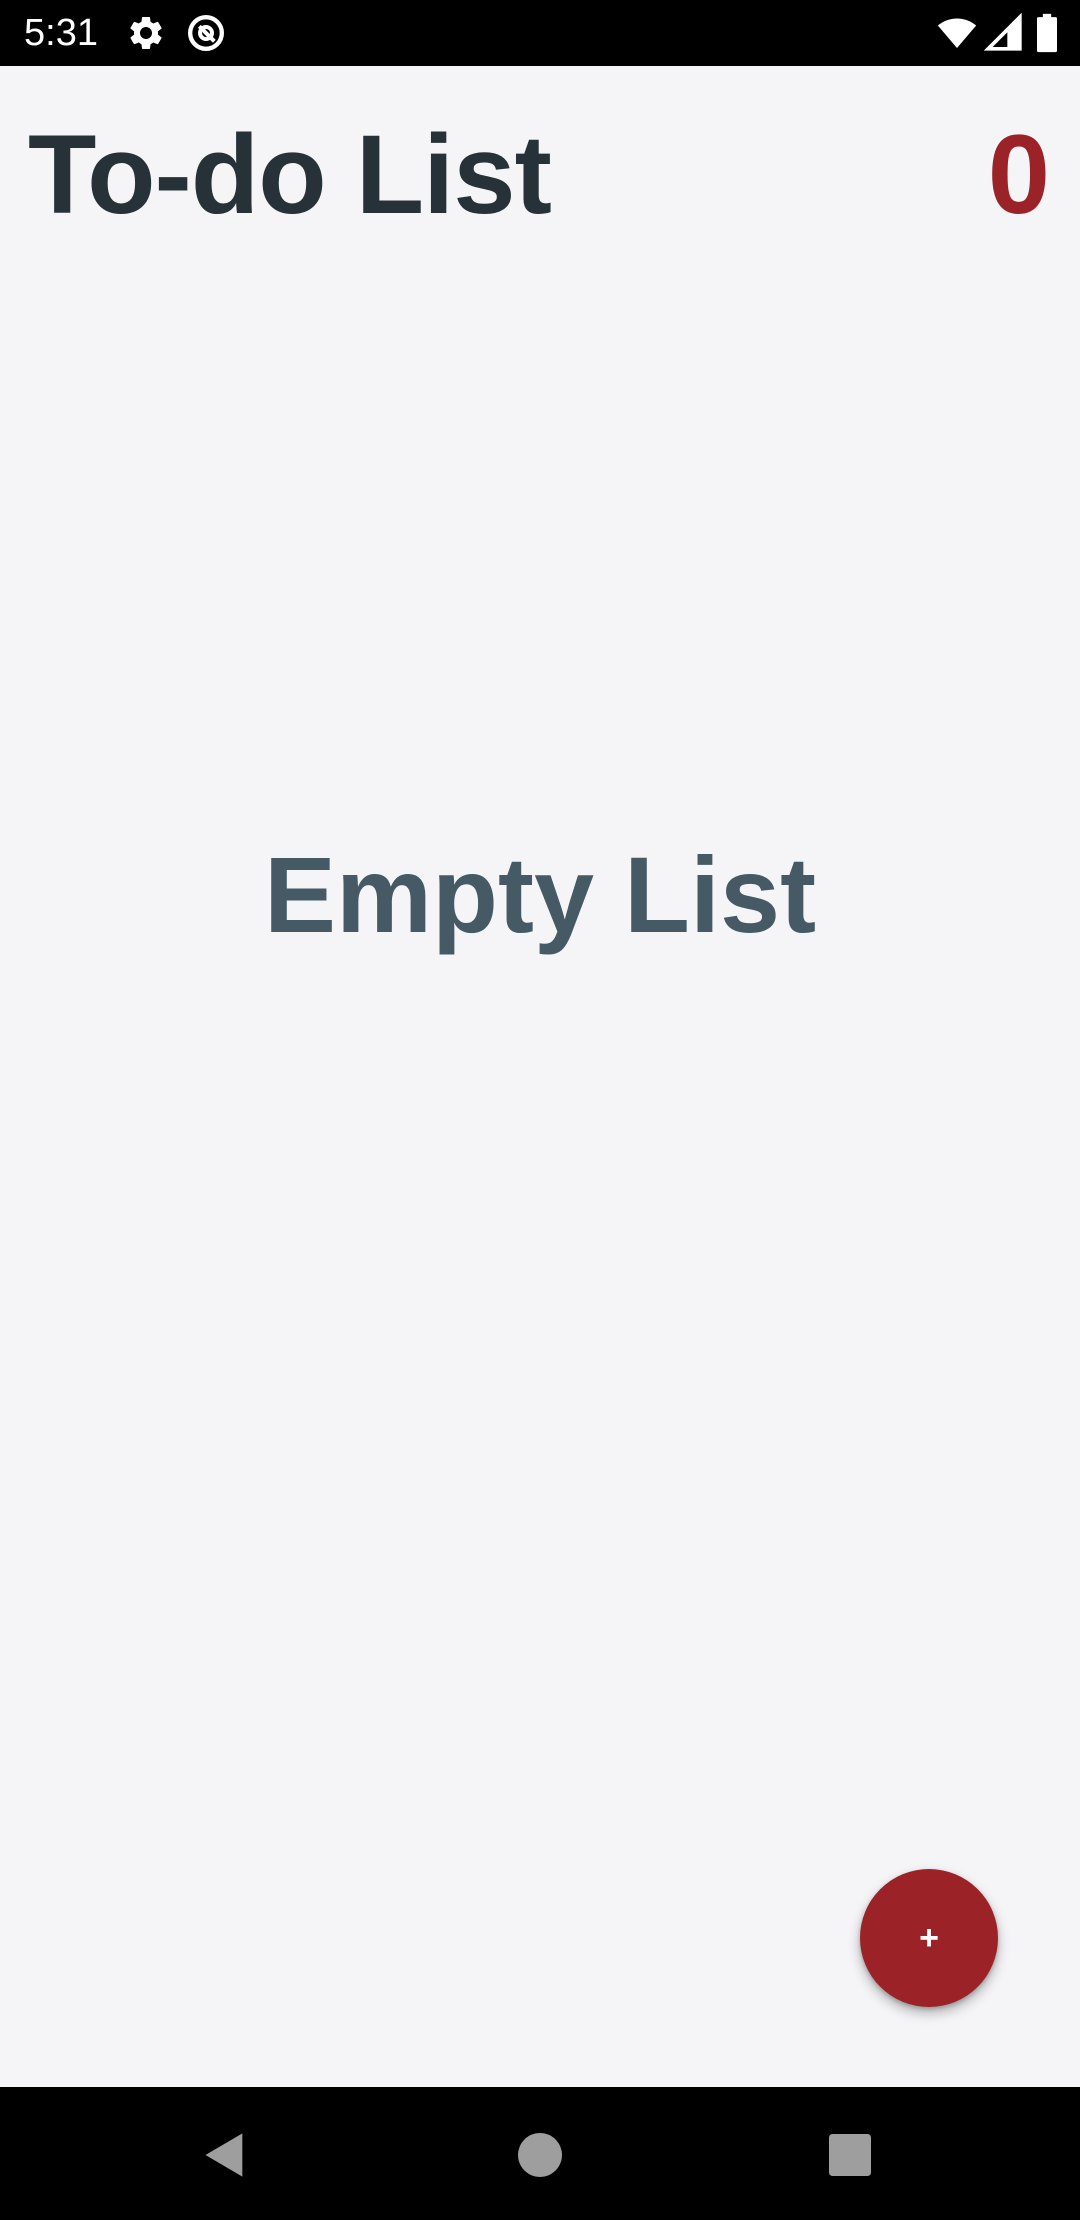 The height and width of the screenshot is (2220, 1080). Describe the element at coordinates (850, 2155) in the screenshot. I see `recents-icon` at that location.